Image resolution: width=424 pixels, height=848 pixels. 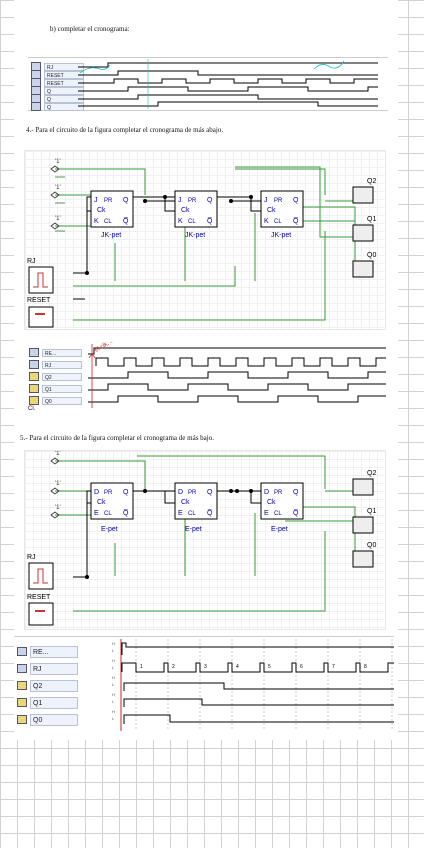 I want to click on d-ff-1: D PR Q Ck E CL Q̅ E-pet, so click(x=112, y=507).